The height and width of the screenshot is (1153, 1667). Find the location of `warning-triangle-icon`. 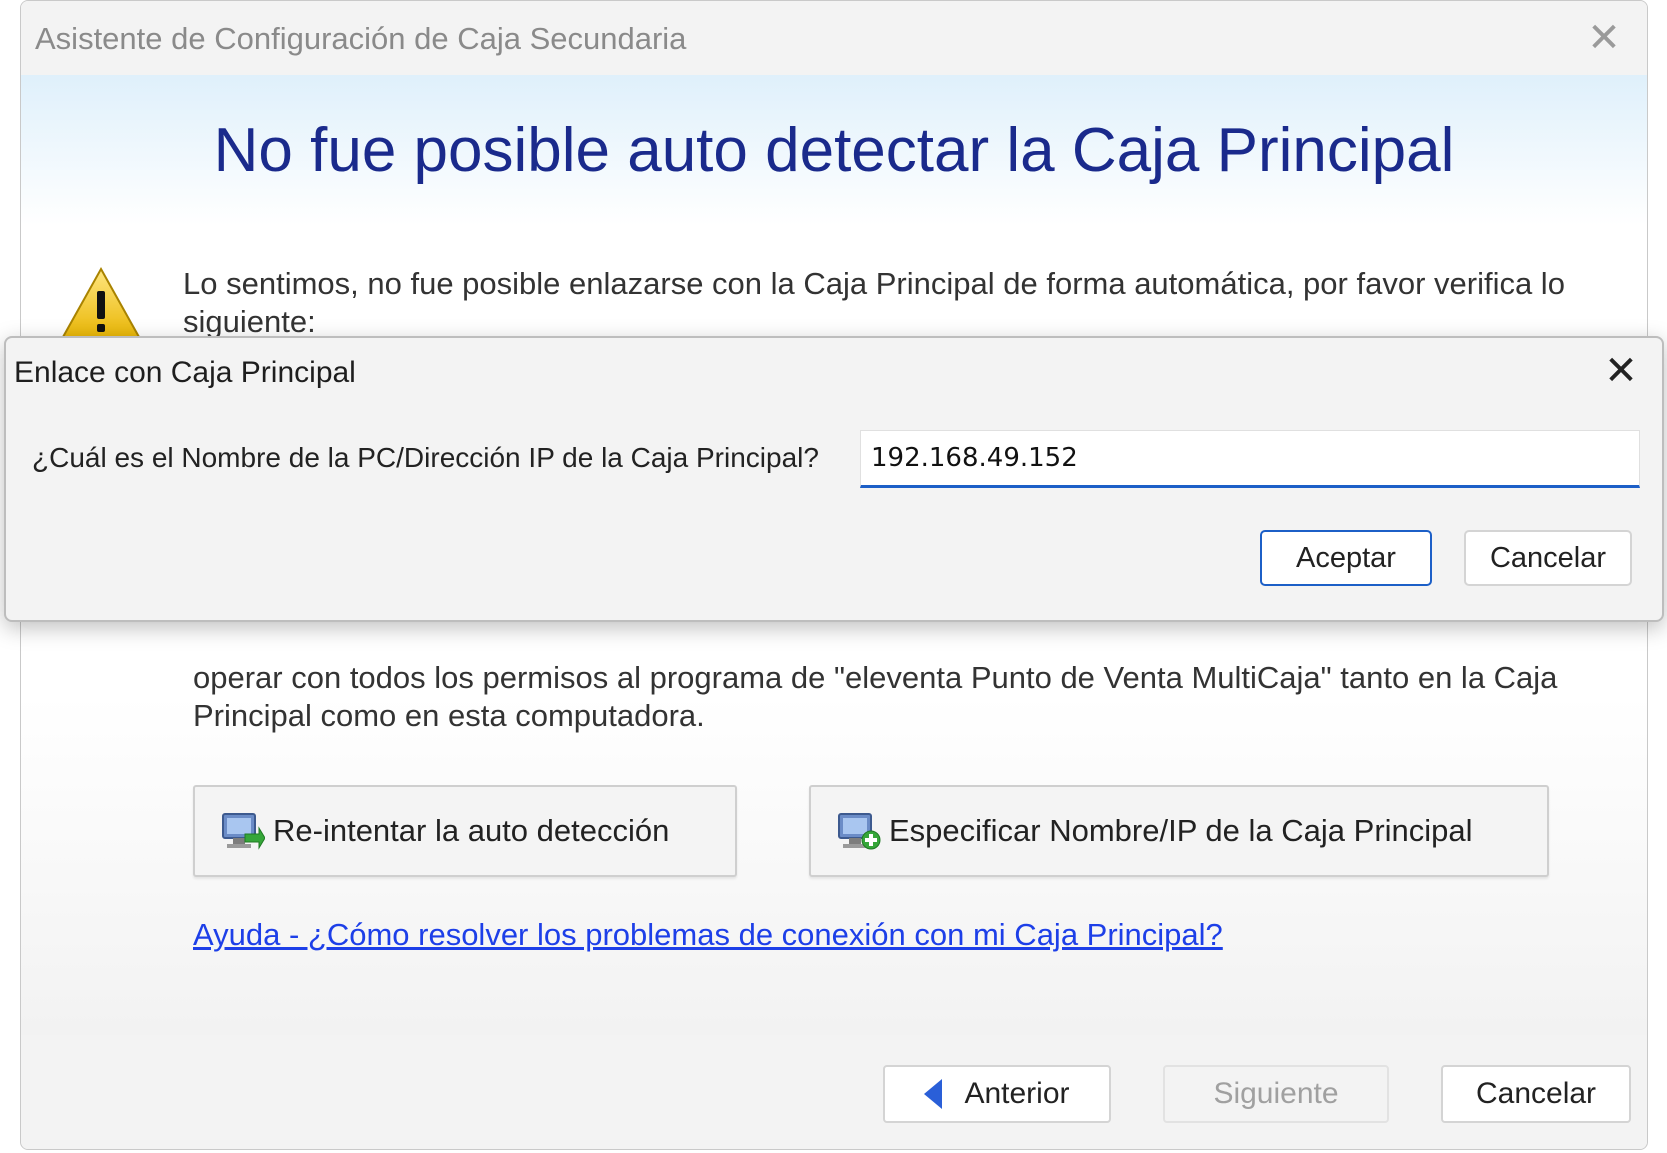

warning-triangle-icon is located at coordinates (101, 304).